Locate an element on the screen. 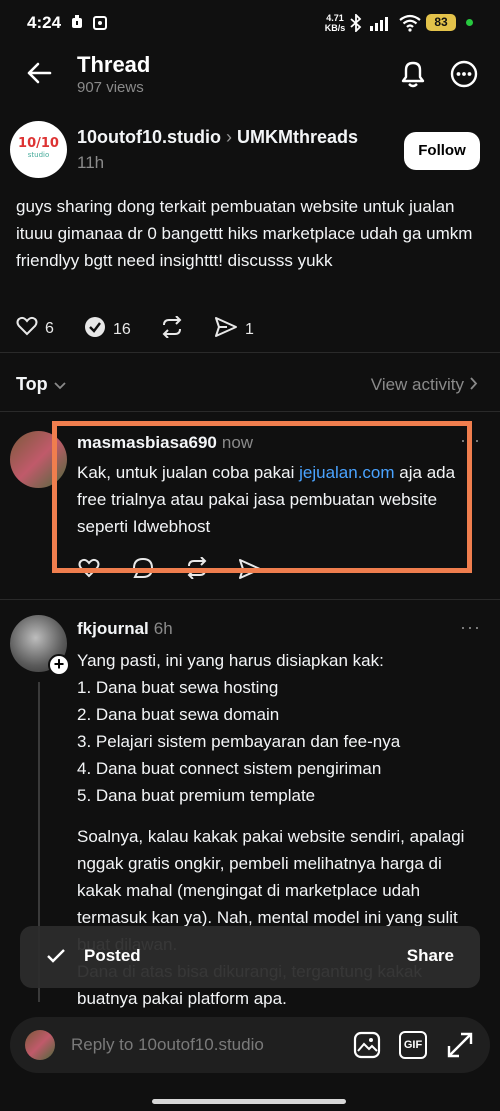 The width and height of the screenshot is (500, 1111). status-bar: 4:24 4.71 KB/s 83 is located at coordinates (250, 23).